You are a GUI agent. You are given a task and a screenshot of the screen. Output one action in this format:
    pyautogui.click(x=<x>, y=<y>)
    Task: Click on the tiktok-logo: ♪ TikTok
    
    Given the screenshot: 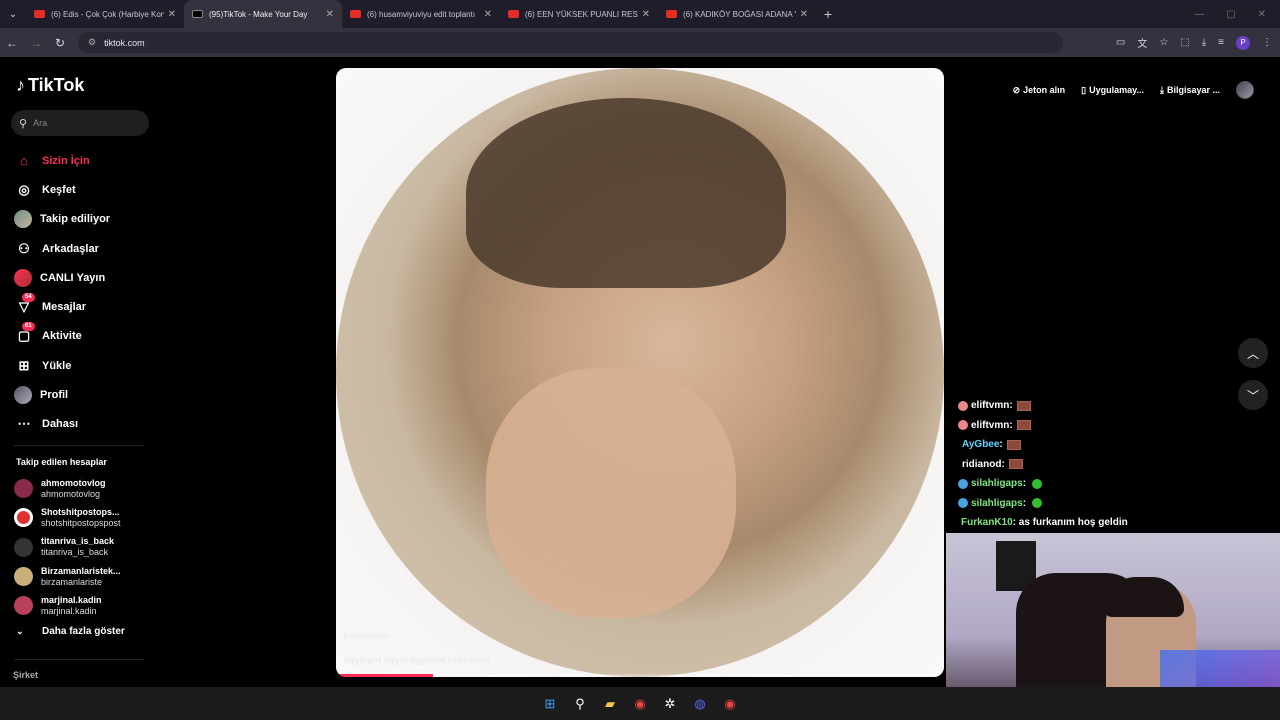 What is the action you would take?
    pyautogui.click(x=50, y=85)
    